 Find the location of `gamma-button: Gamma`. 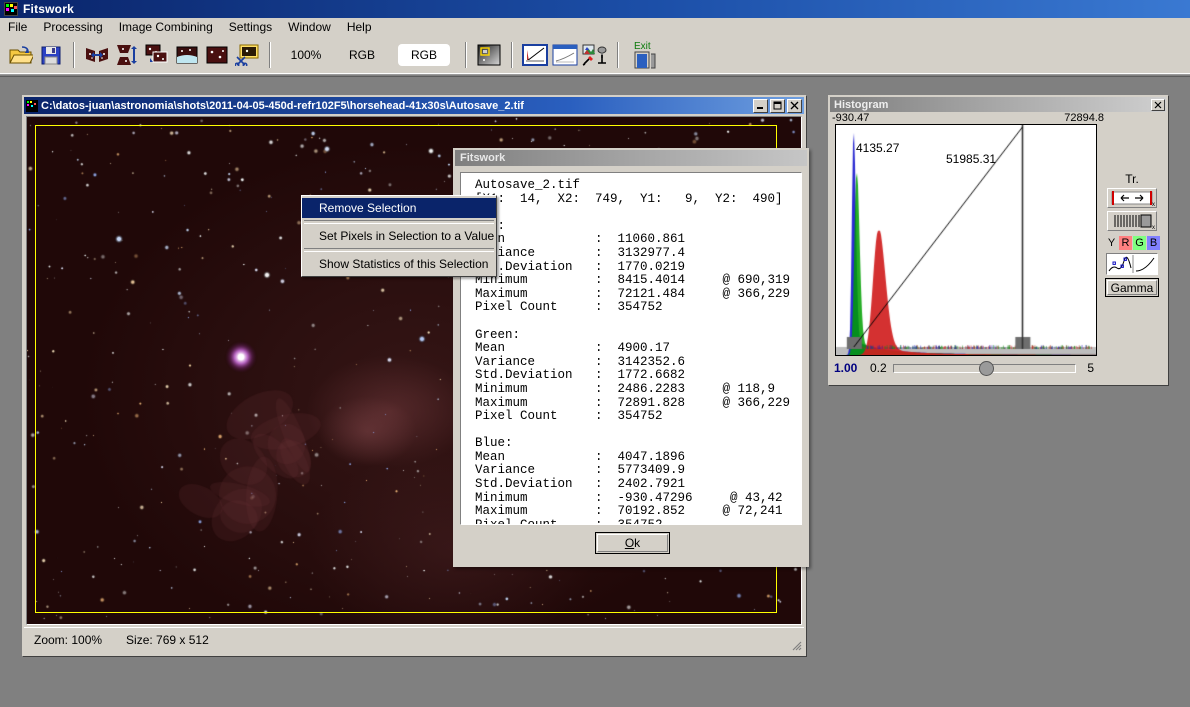

gamma-button: Gamma is located at coordinates (1132, 287).